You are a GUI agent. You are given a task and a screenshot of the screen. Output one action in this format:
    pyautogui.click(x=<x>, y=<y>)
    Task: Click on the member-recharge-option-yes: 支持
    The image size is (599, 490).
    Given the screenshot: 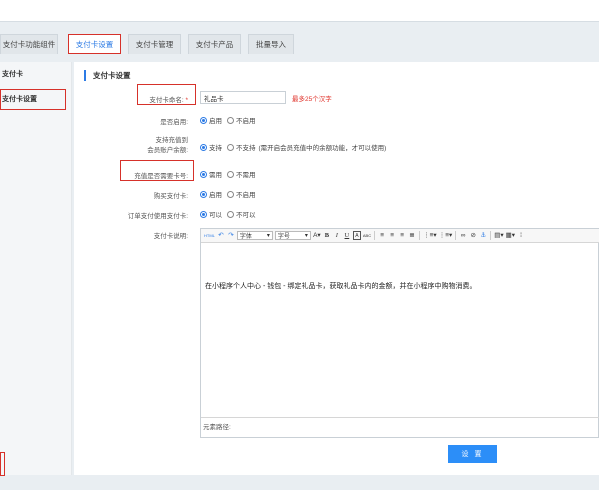 What is the action you would take?
    pyautogui.click(x=211, y=147)
    